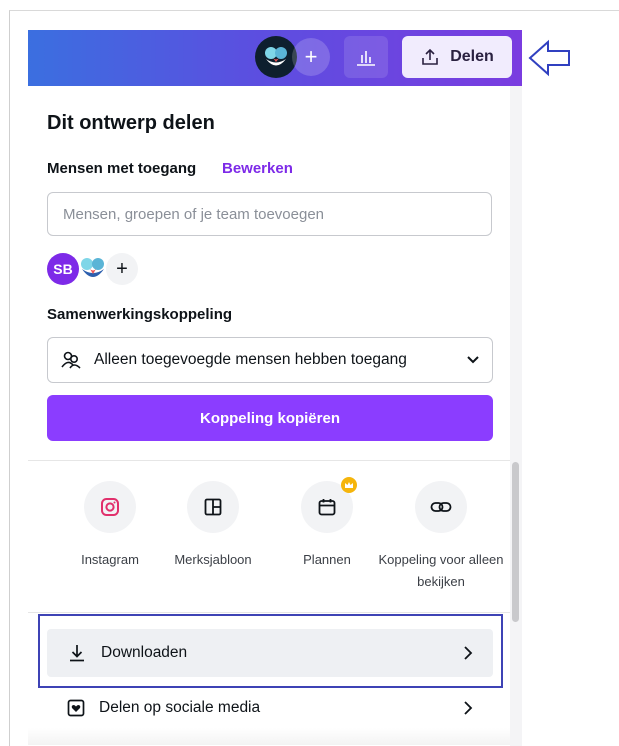 The width and height of the screenshot is (619, 746). What do you see at coordinates (180, 707) in the screenshot?
I see `social-share-label: Delen op sociale media` at bounding box center [180, 707].